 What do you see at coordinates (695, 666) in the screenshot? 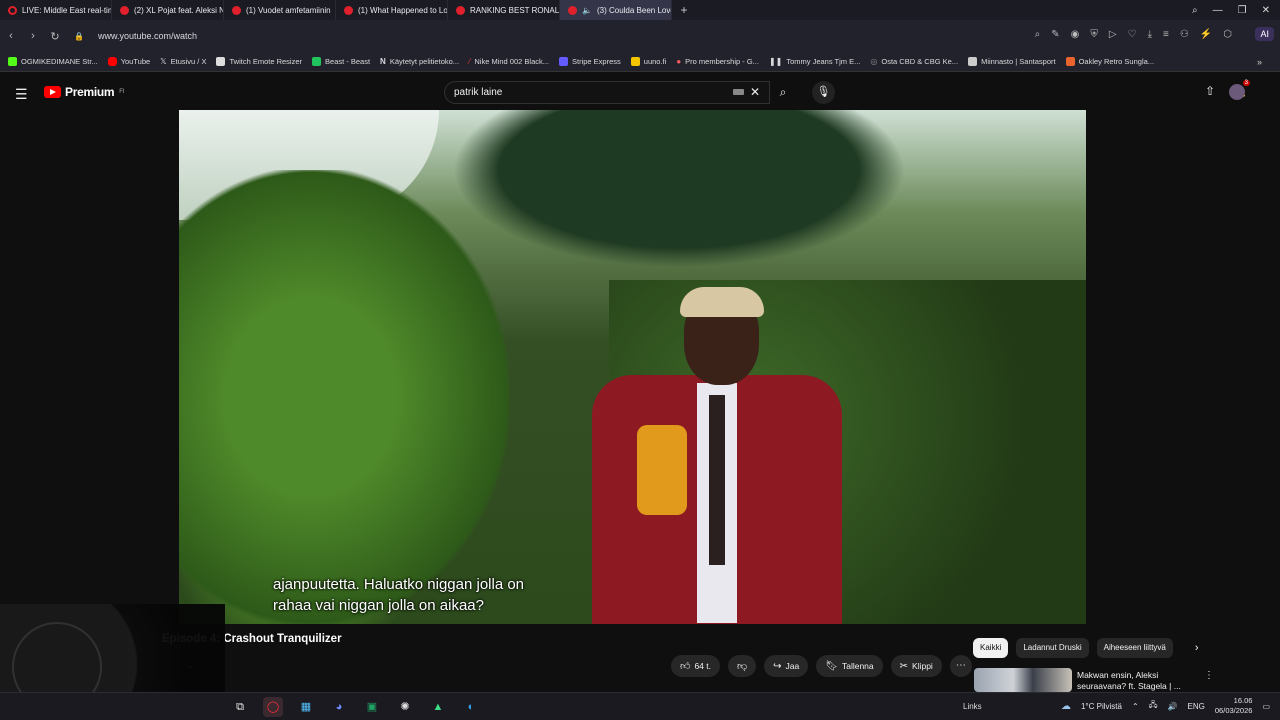
I see `like-button: 👍︎ 64 t.` at bounding box center [695, 666].